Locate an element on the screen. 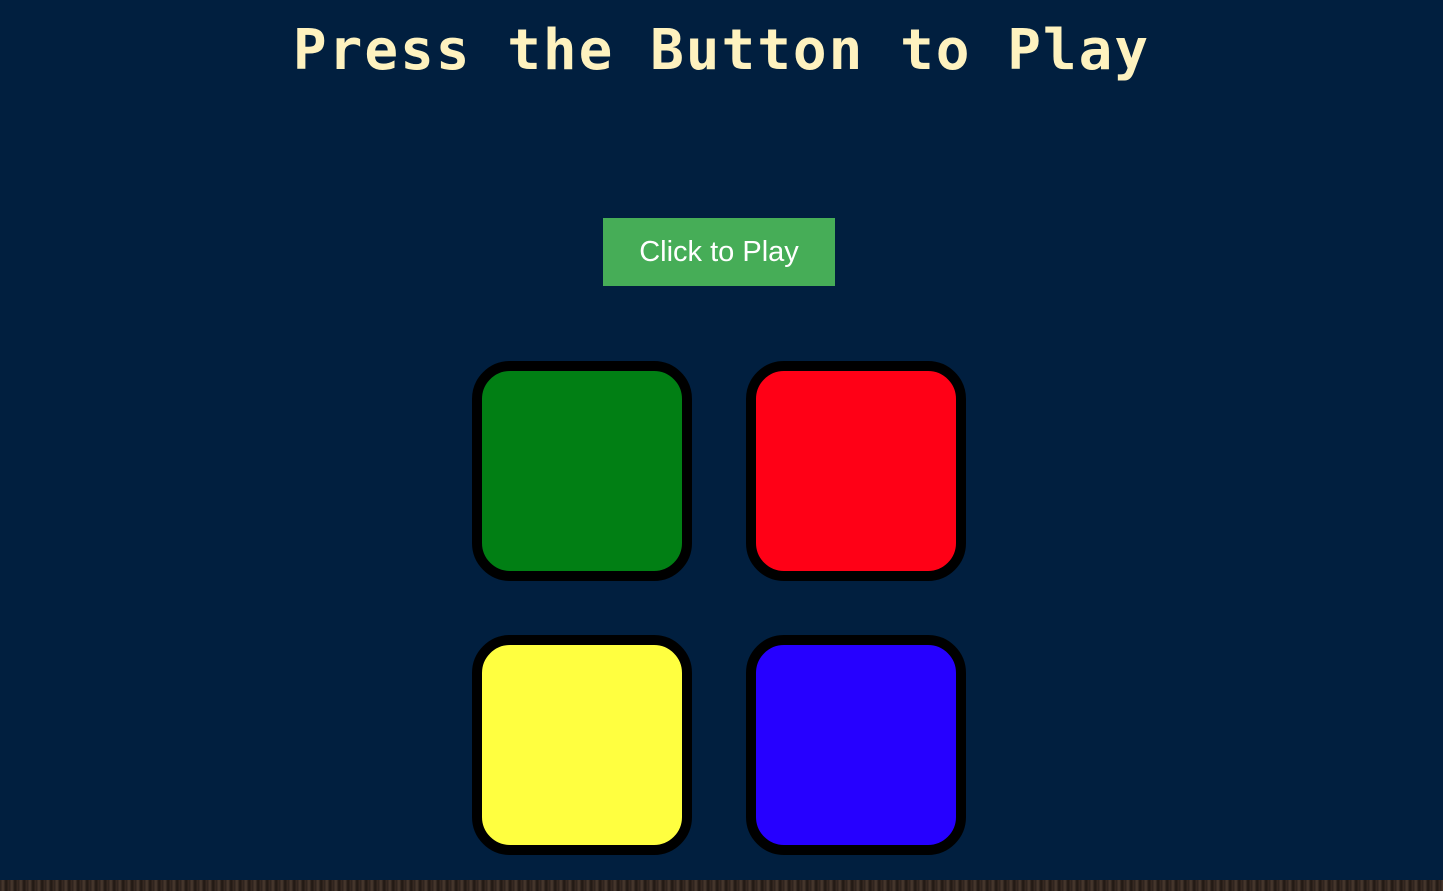 This screenshot has width=1443, height=891. green-pad is located at coordinates (582, 471).